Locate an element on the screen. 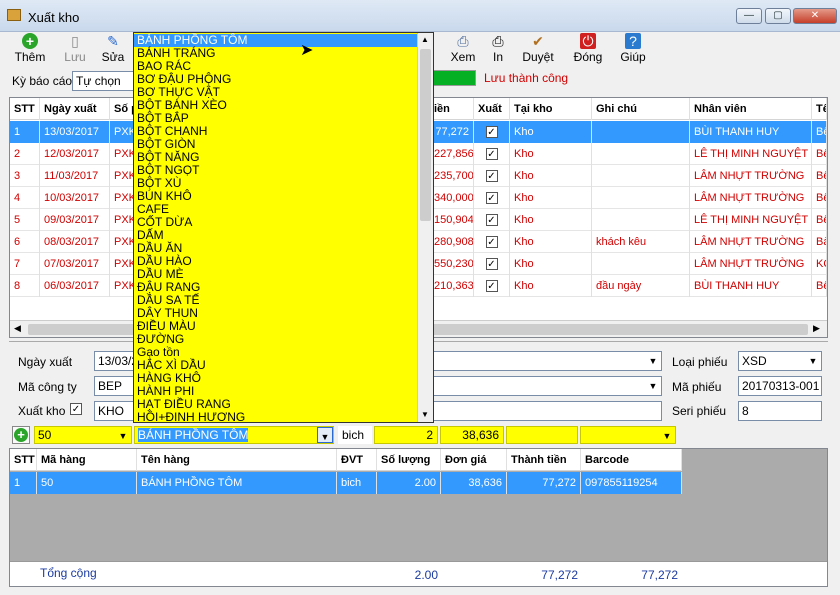 The image size is (840, 595). price-field: 38,636 is located at coordinates (472, 435).